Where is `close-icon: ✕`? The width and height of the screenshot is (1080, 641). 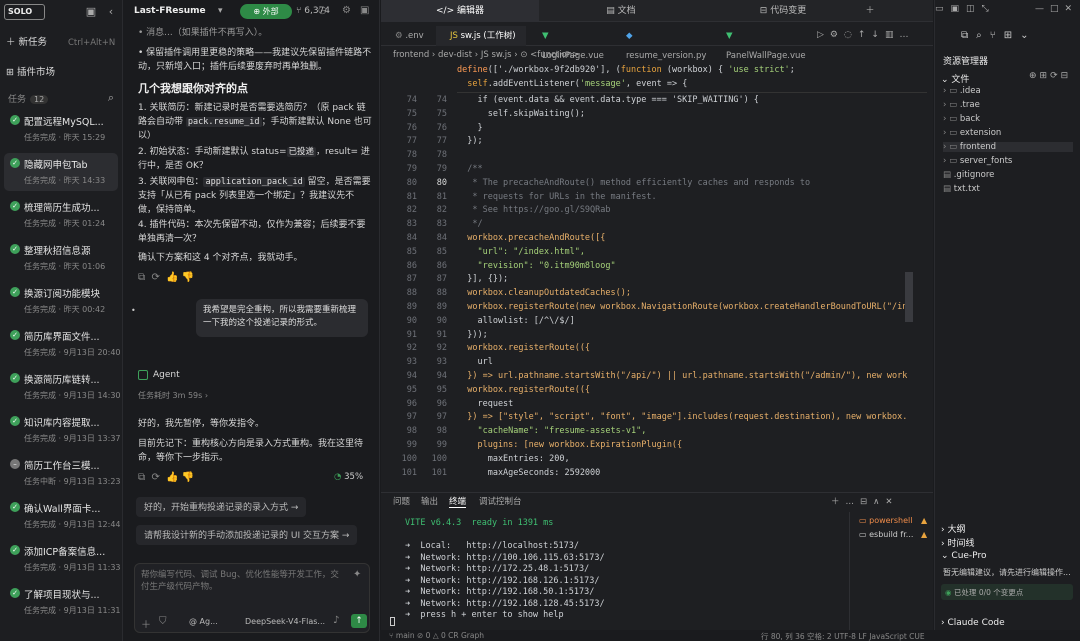
close-icon: ✕ is located at coordinates (891, 502).